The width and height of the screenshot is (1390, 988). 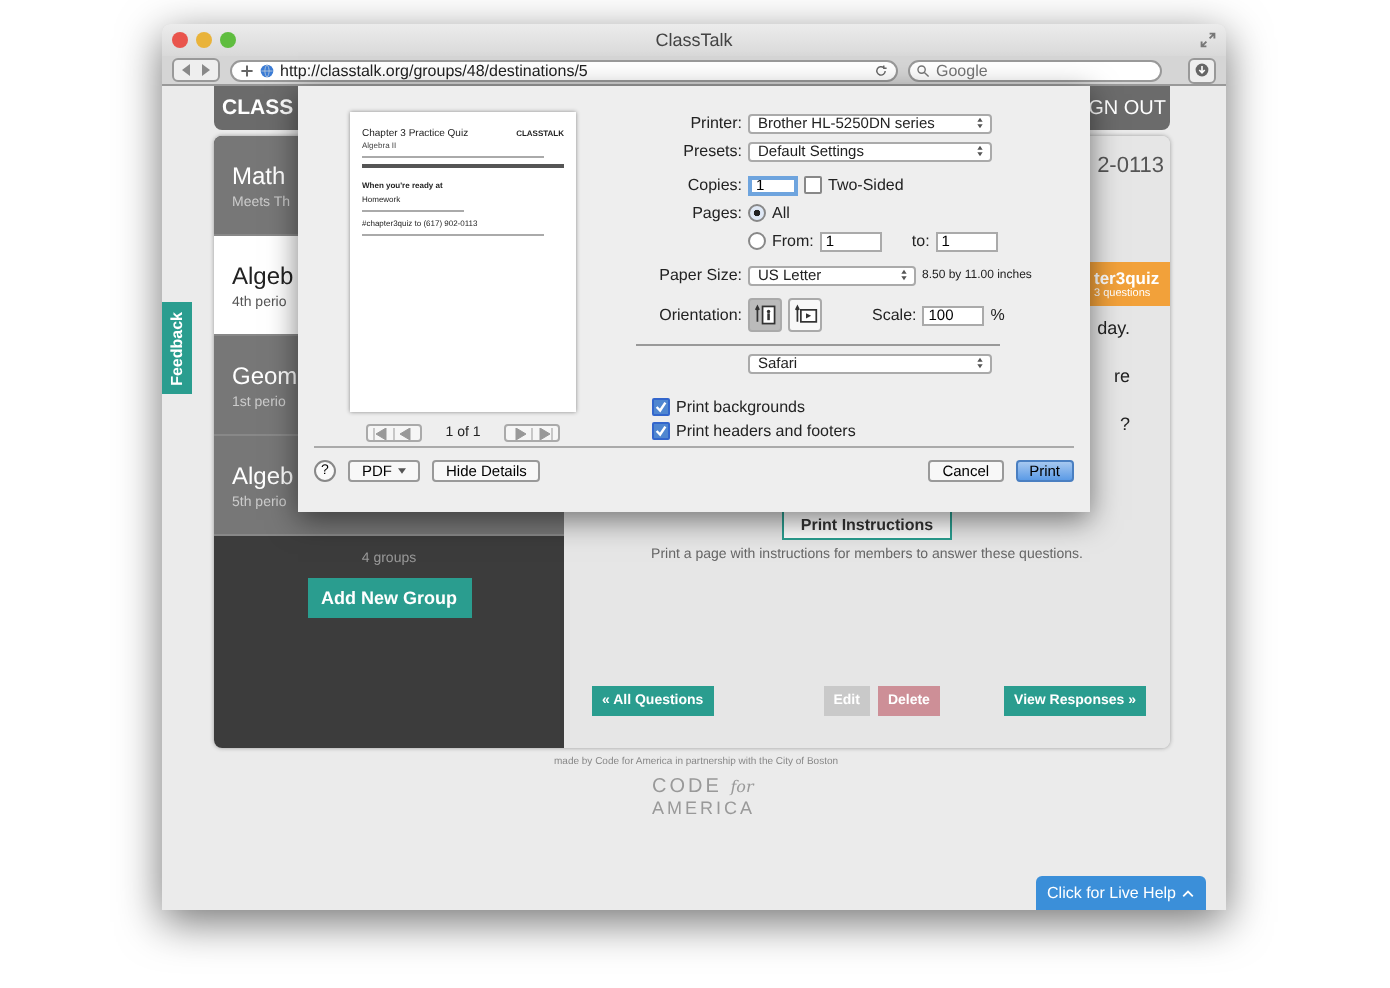 What do you see at coordinates (1127, 108) in the screenshot?
I see `nav-link: GN OUT` at bounding box center [1127, 108].